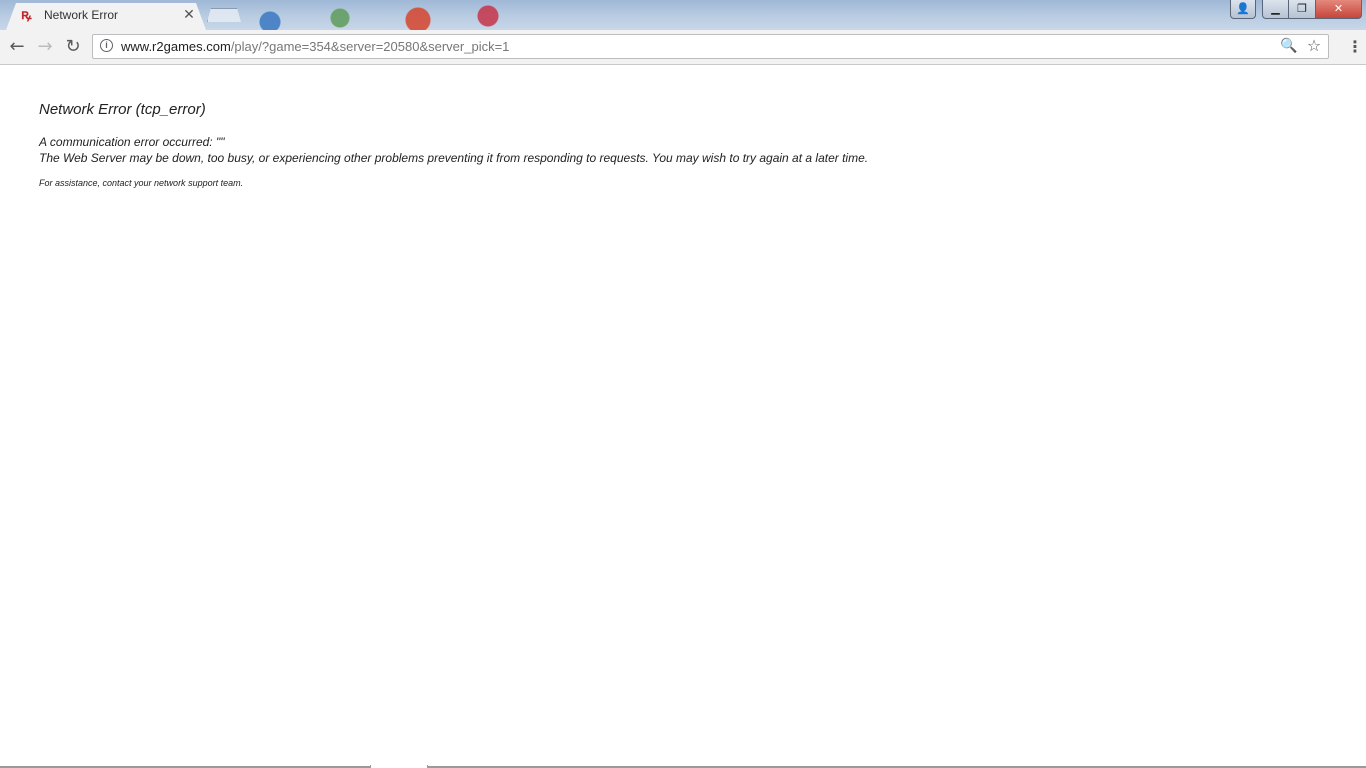 The width and height of the screenshot is (1366, 768). What do you see at coordinates (1275, 9) in the screenshot?
I see `minimize-button: ▁` at bounding box center [1275, 9].